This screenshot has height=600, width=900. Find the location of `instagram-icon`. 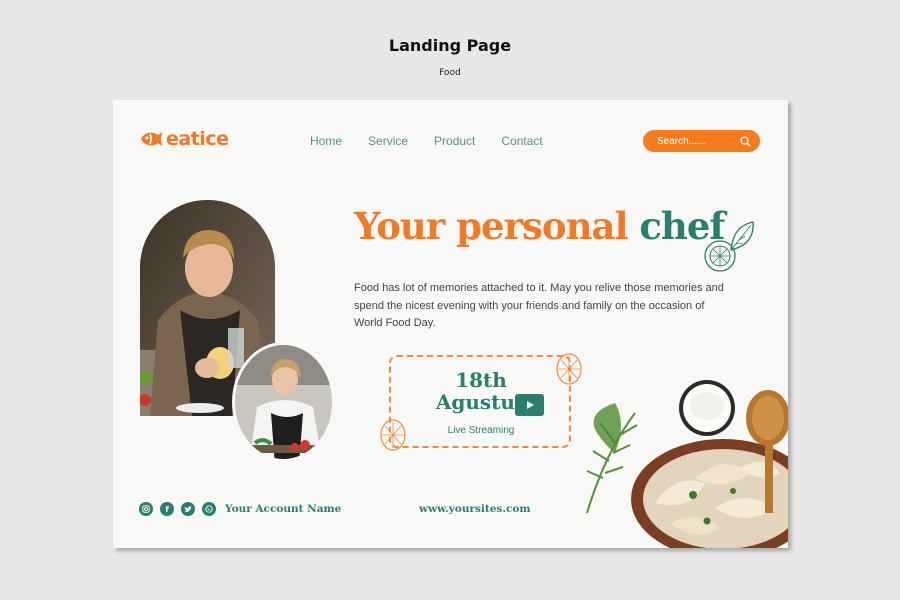

instagram-icon is located at coordinates (146, 509).